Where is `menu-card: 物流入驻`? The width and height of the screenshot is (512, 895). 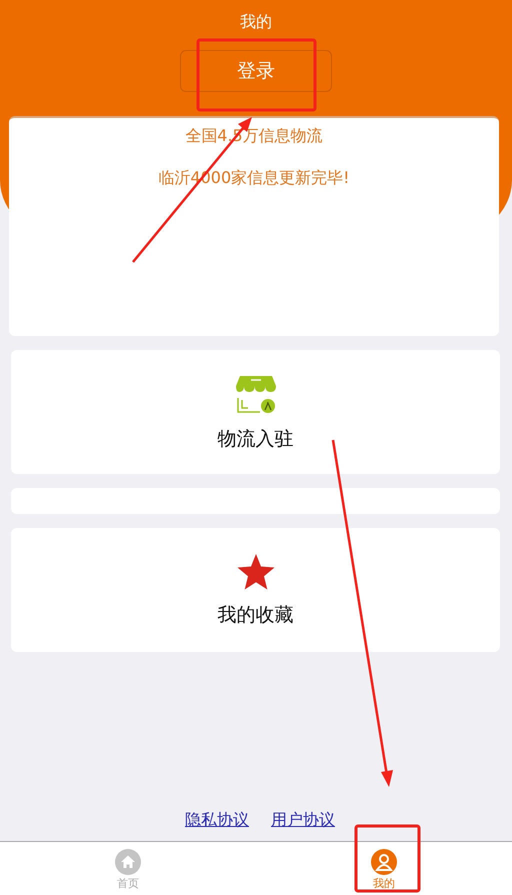 menu-card: 物流入驻 is located at coordinates (255, 412).